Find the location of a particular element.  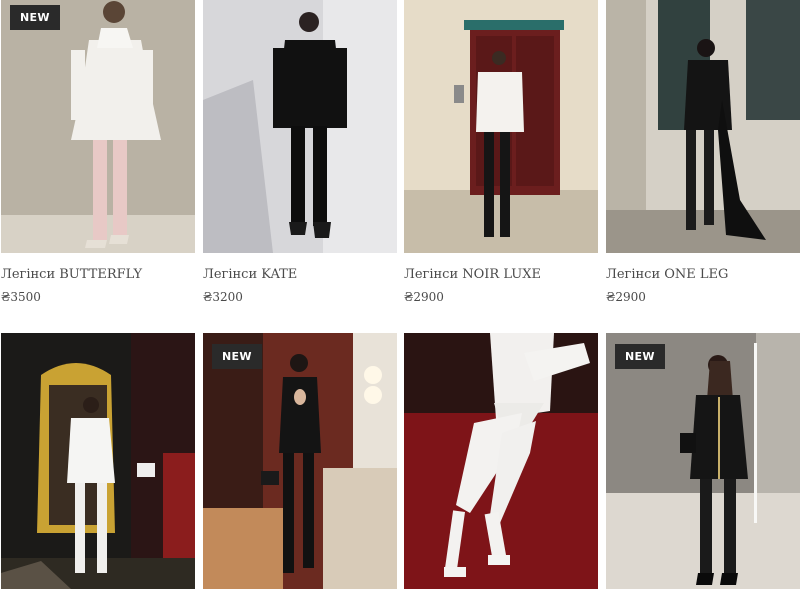

product-card: NEW Легінси BUTTERFLY ₴3500 is located at coordinates (98, 152).